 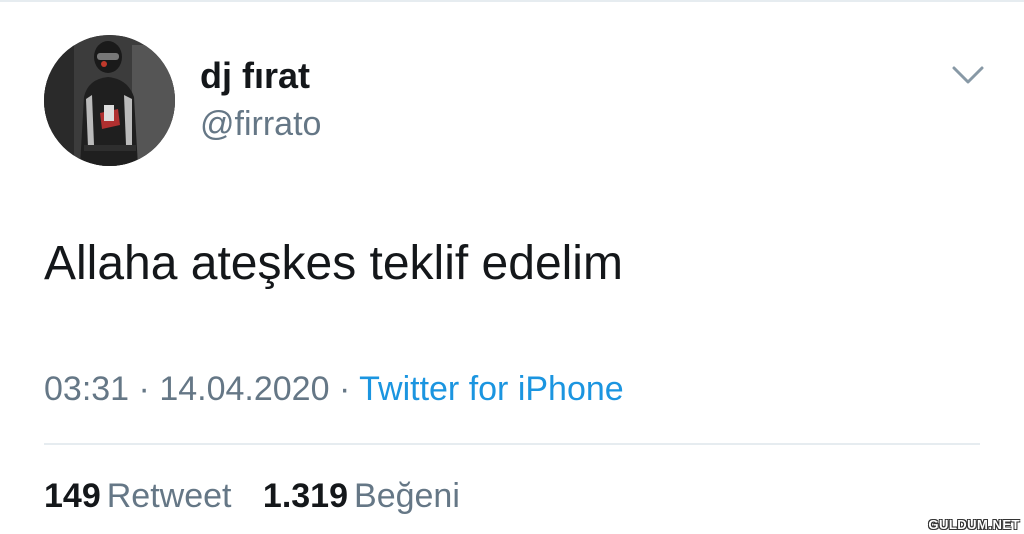 I want to click on tweet-meta: 03:31 · 14.04.2020 · Twitter for iPhone, so click(x=334, y=389).